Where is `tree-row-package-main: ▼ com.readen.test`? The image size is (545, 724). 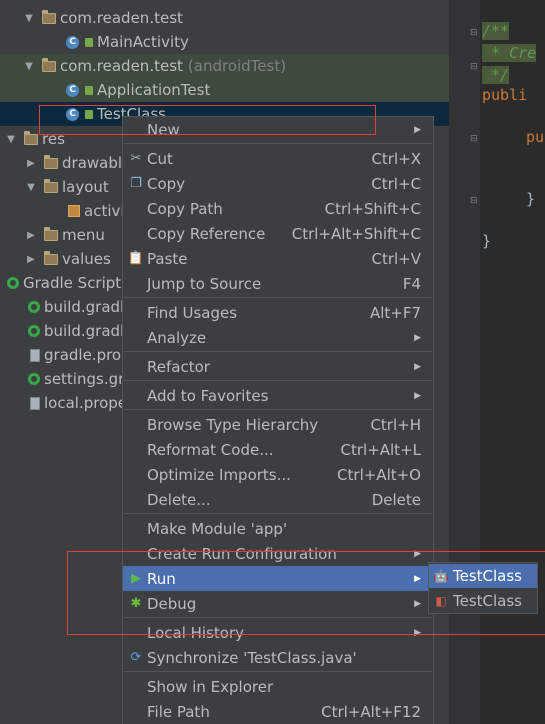 tree-row-package-main: ▼ com.readen.test is located at coordinates (224, 18).